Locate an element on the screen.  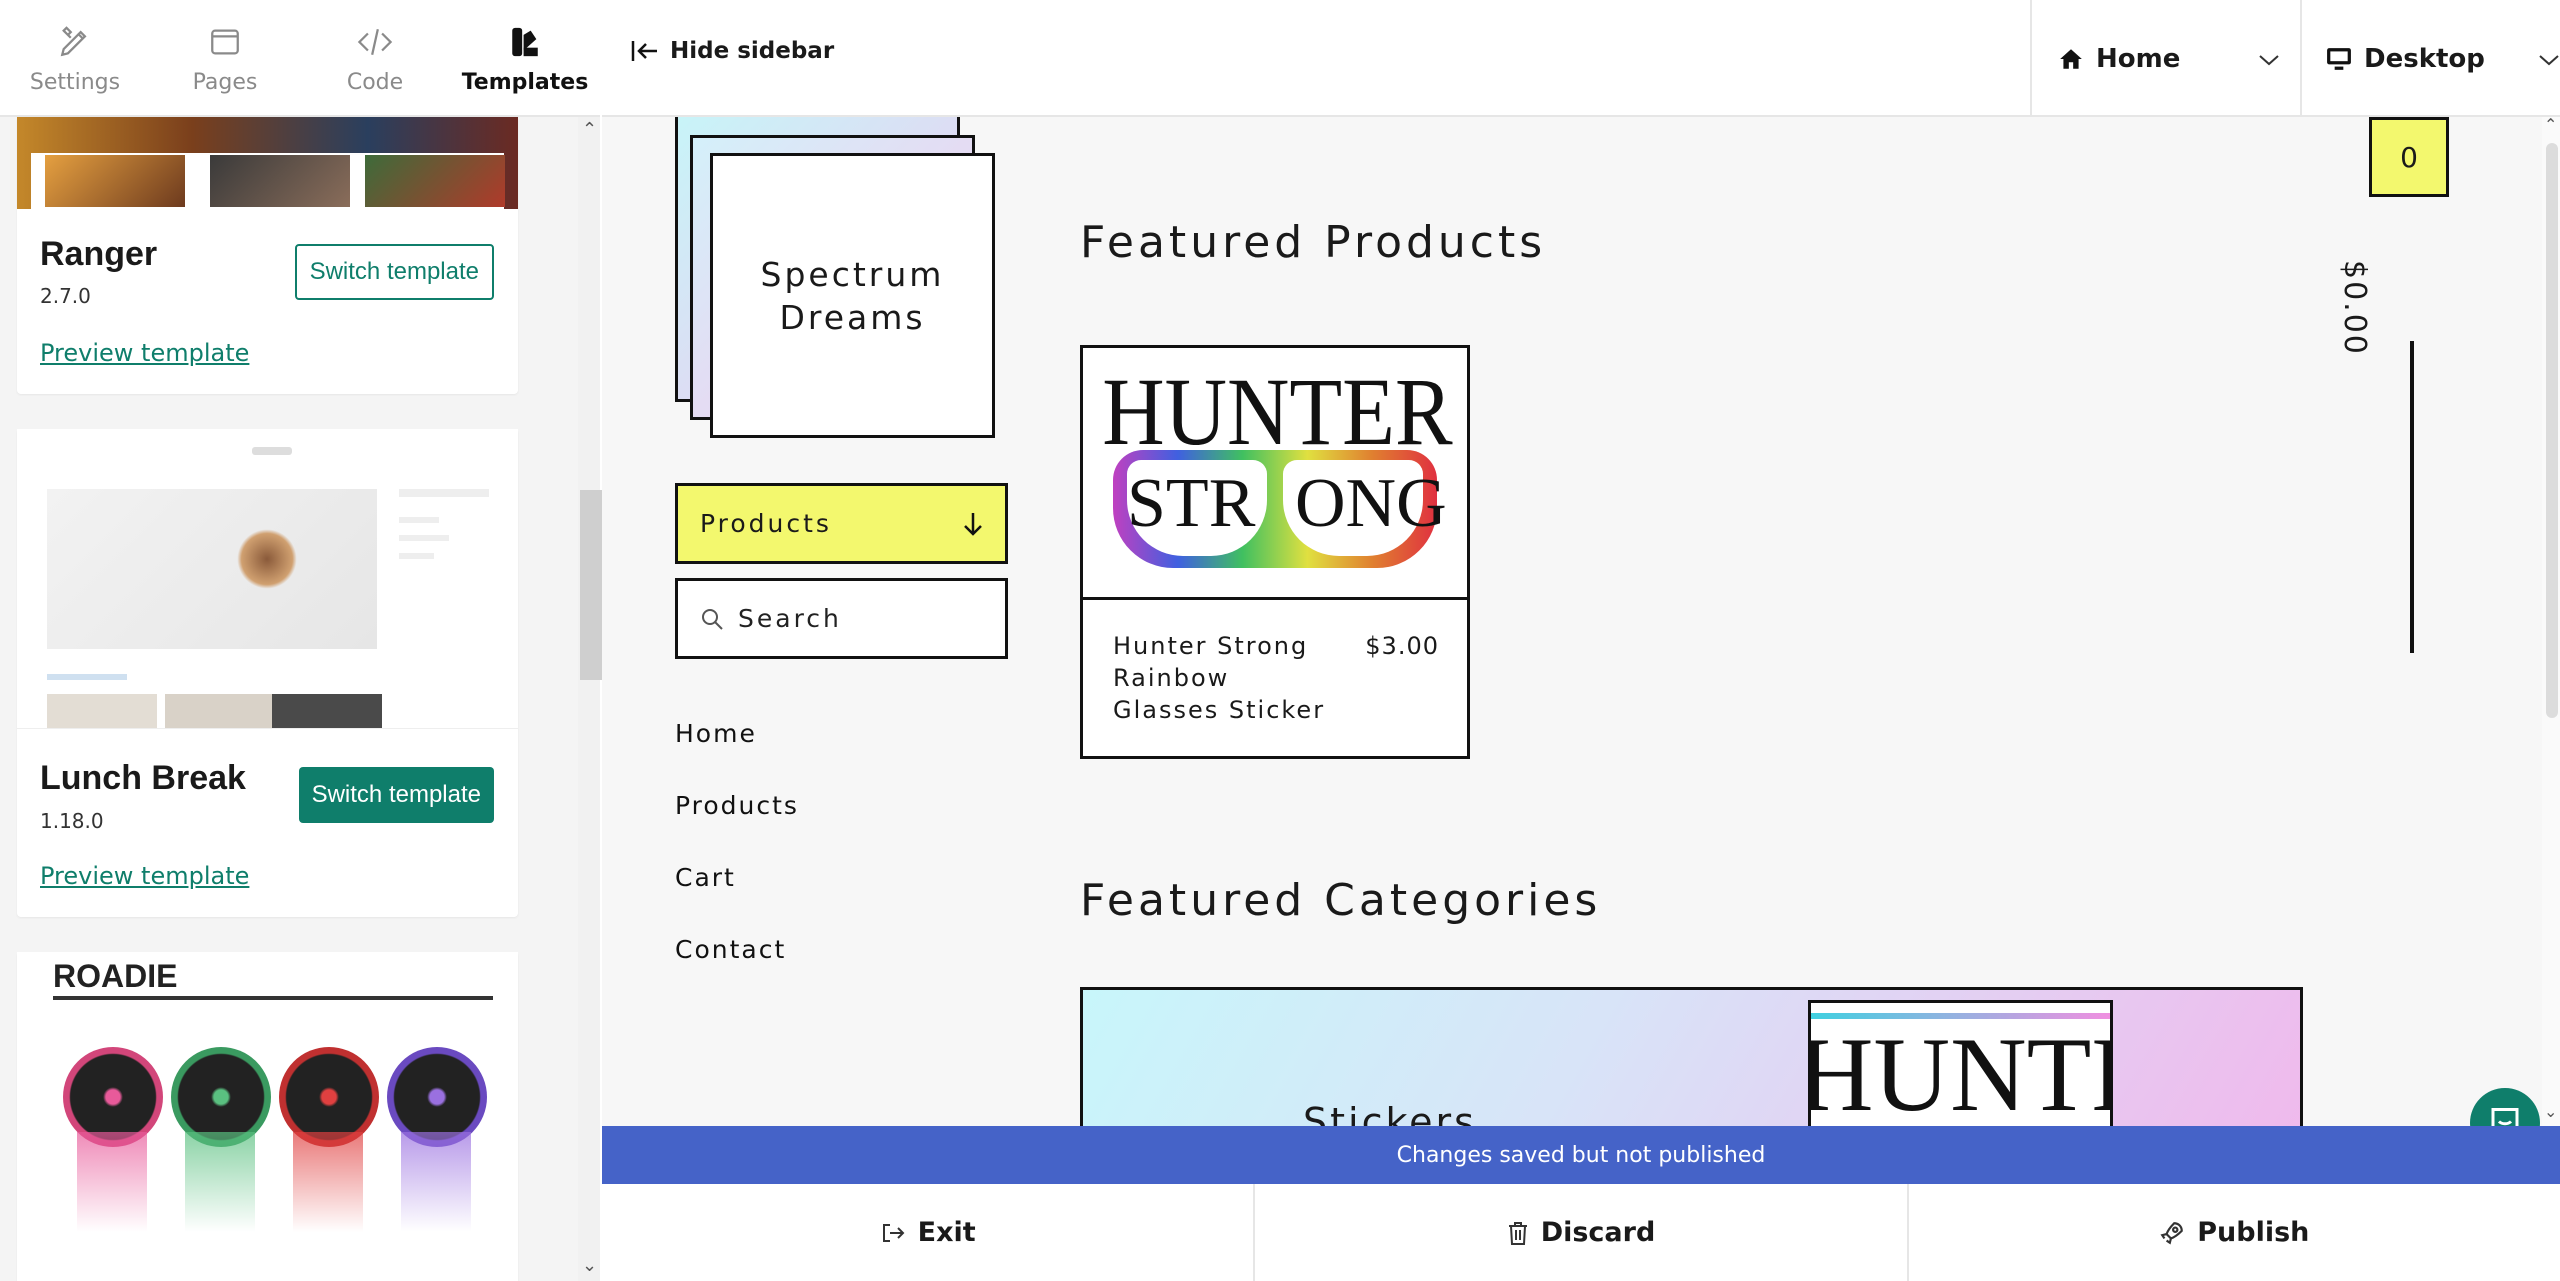
device-select-dropdown: Desktop is located at coordinates (2430, 58).